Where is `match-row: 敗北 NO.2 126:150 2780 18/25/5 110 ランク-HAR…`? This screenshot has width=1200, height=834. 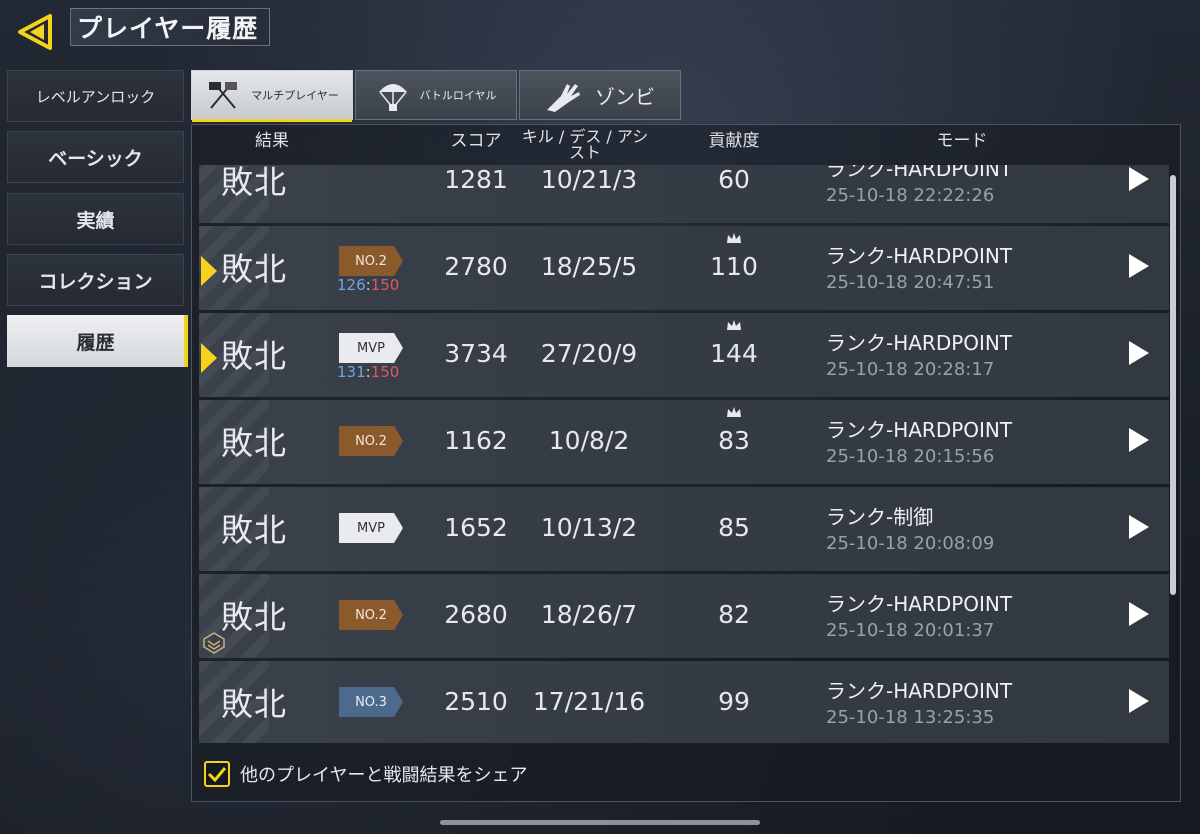
match-row: 敗北 NO.2 126:150 2780 18/25/5 110 ランク-HAR… is located at coordinates (684, 268).